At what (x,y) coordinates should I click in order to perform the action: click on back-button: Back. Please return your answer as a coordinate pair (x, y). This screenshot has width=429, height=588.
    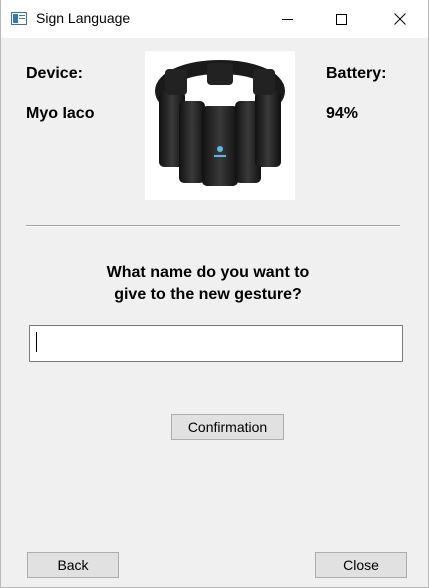
    Looking at the image, I should click on (73, 565).